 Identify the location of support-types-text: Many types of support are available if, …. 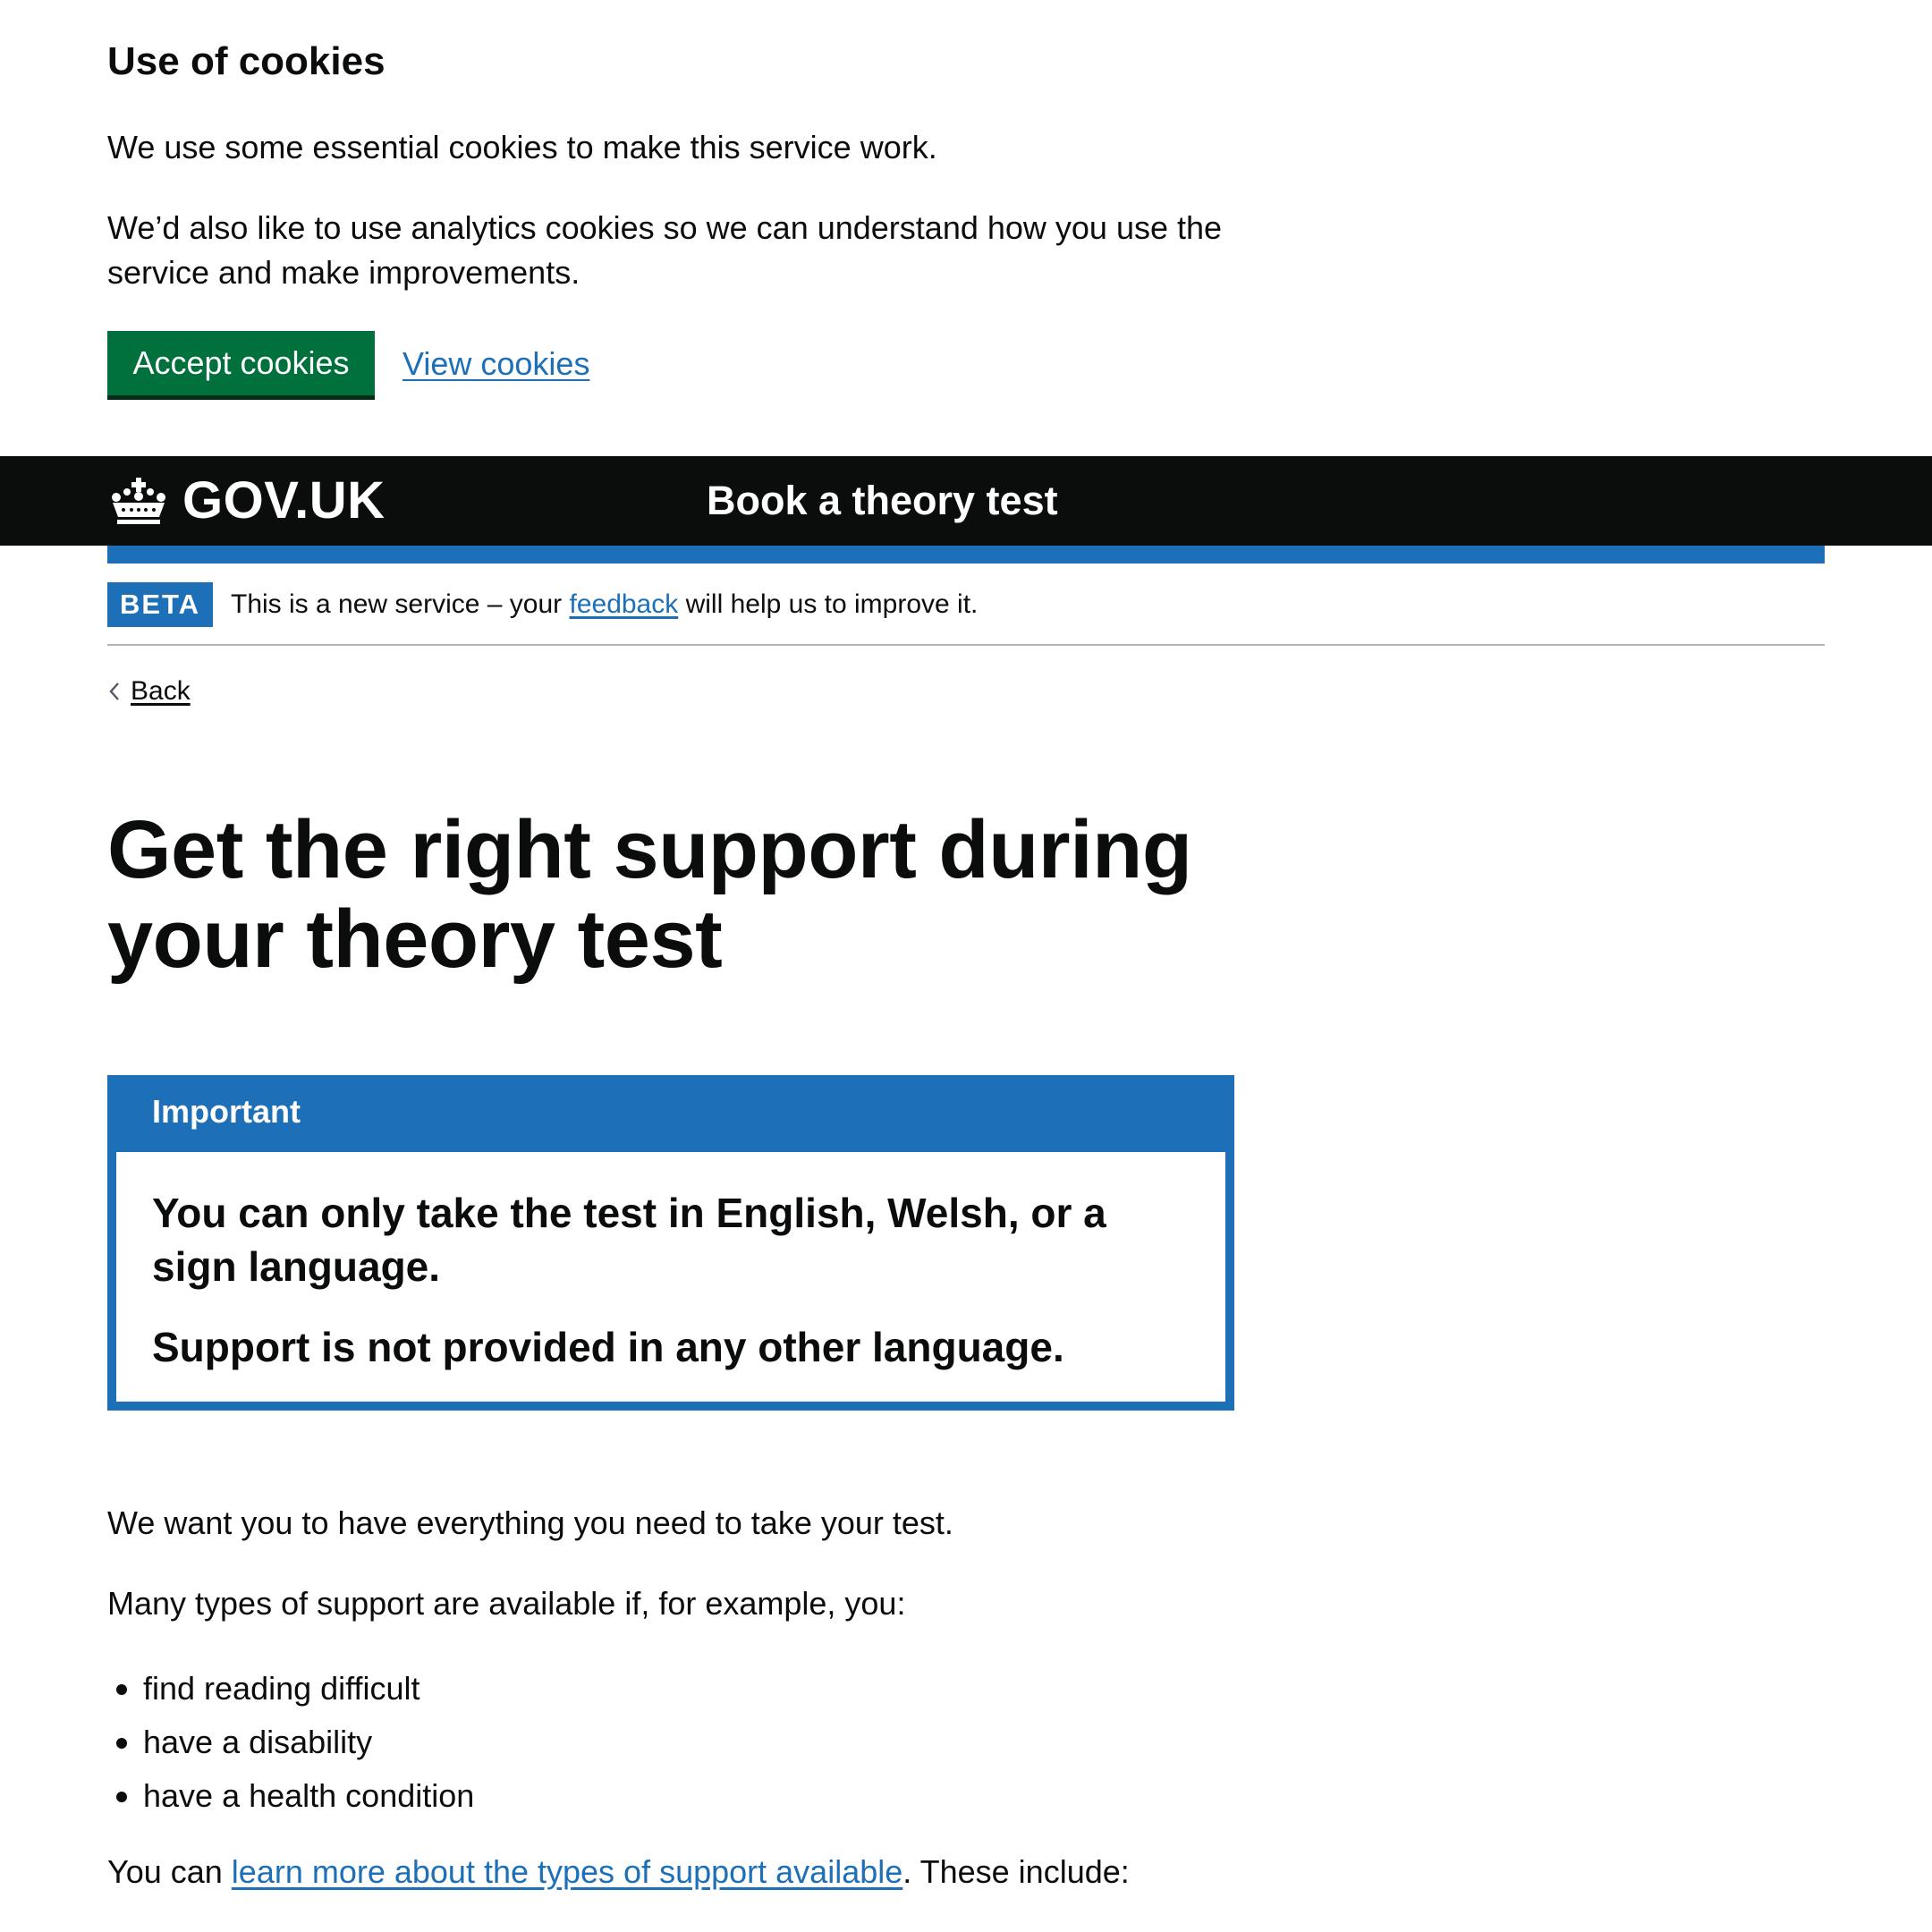
(506, 1603).